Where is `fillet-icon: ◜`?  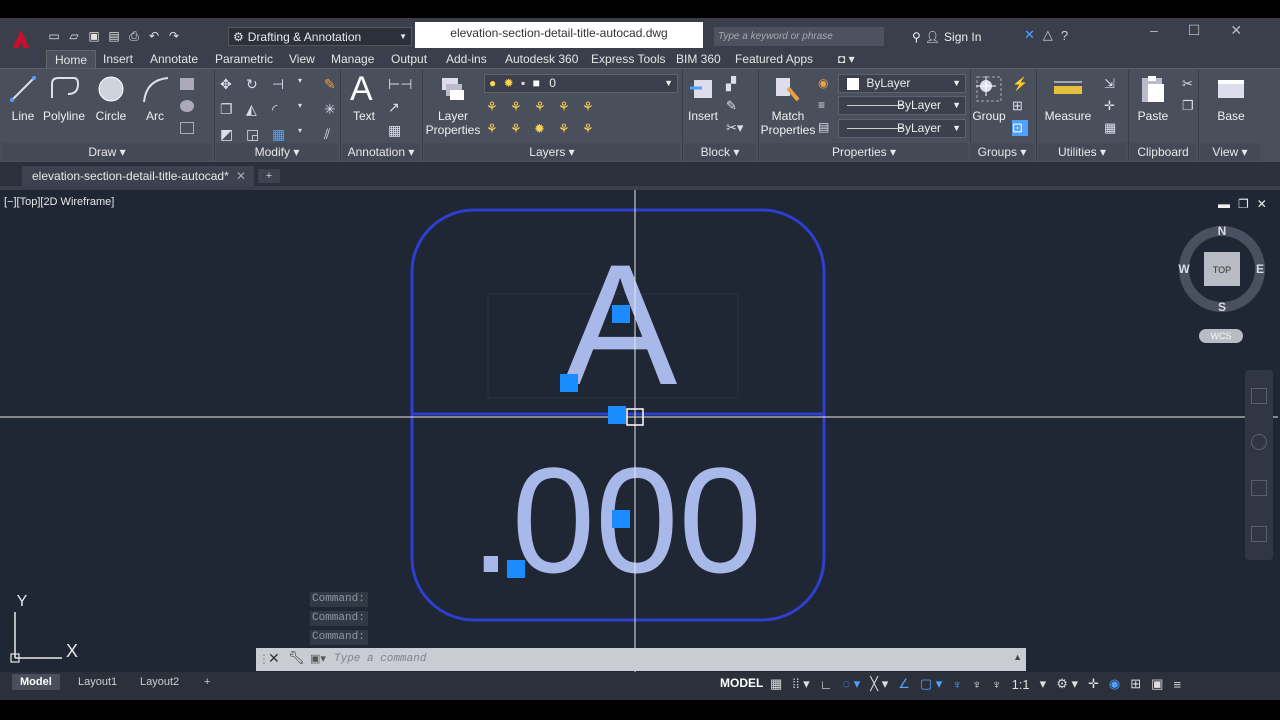
fillet-icon: ◜ is located at coordinates (283, 109).